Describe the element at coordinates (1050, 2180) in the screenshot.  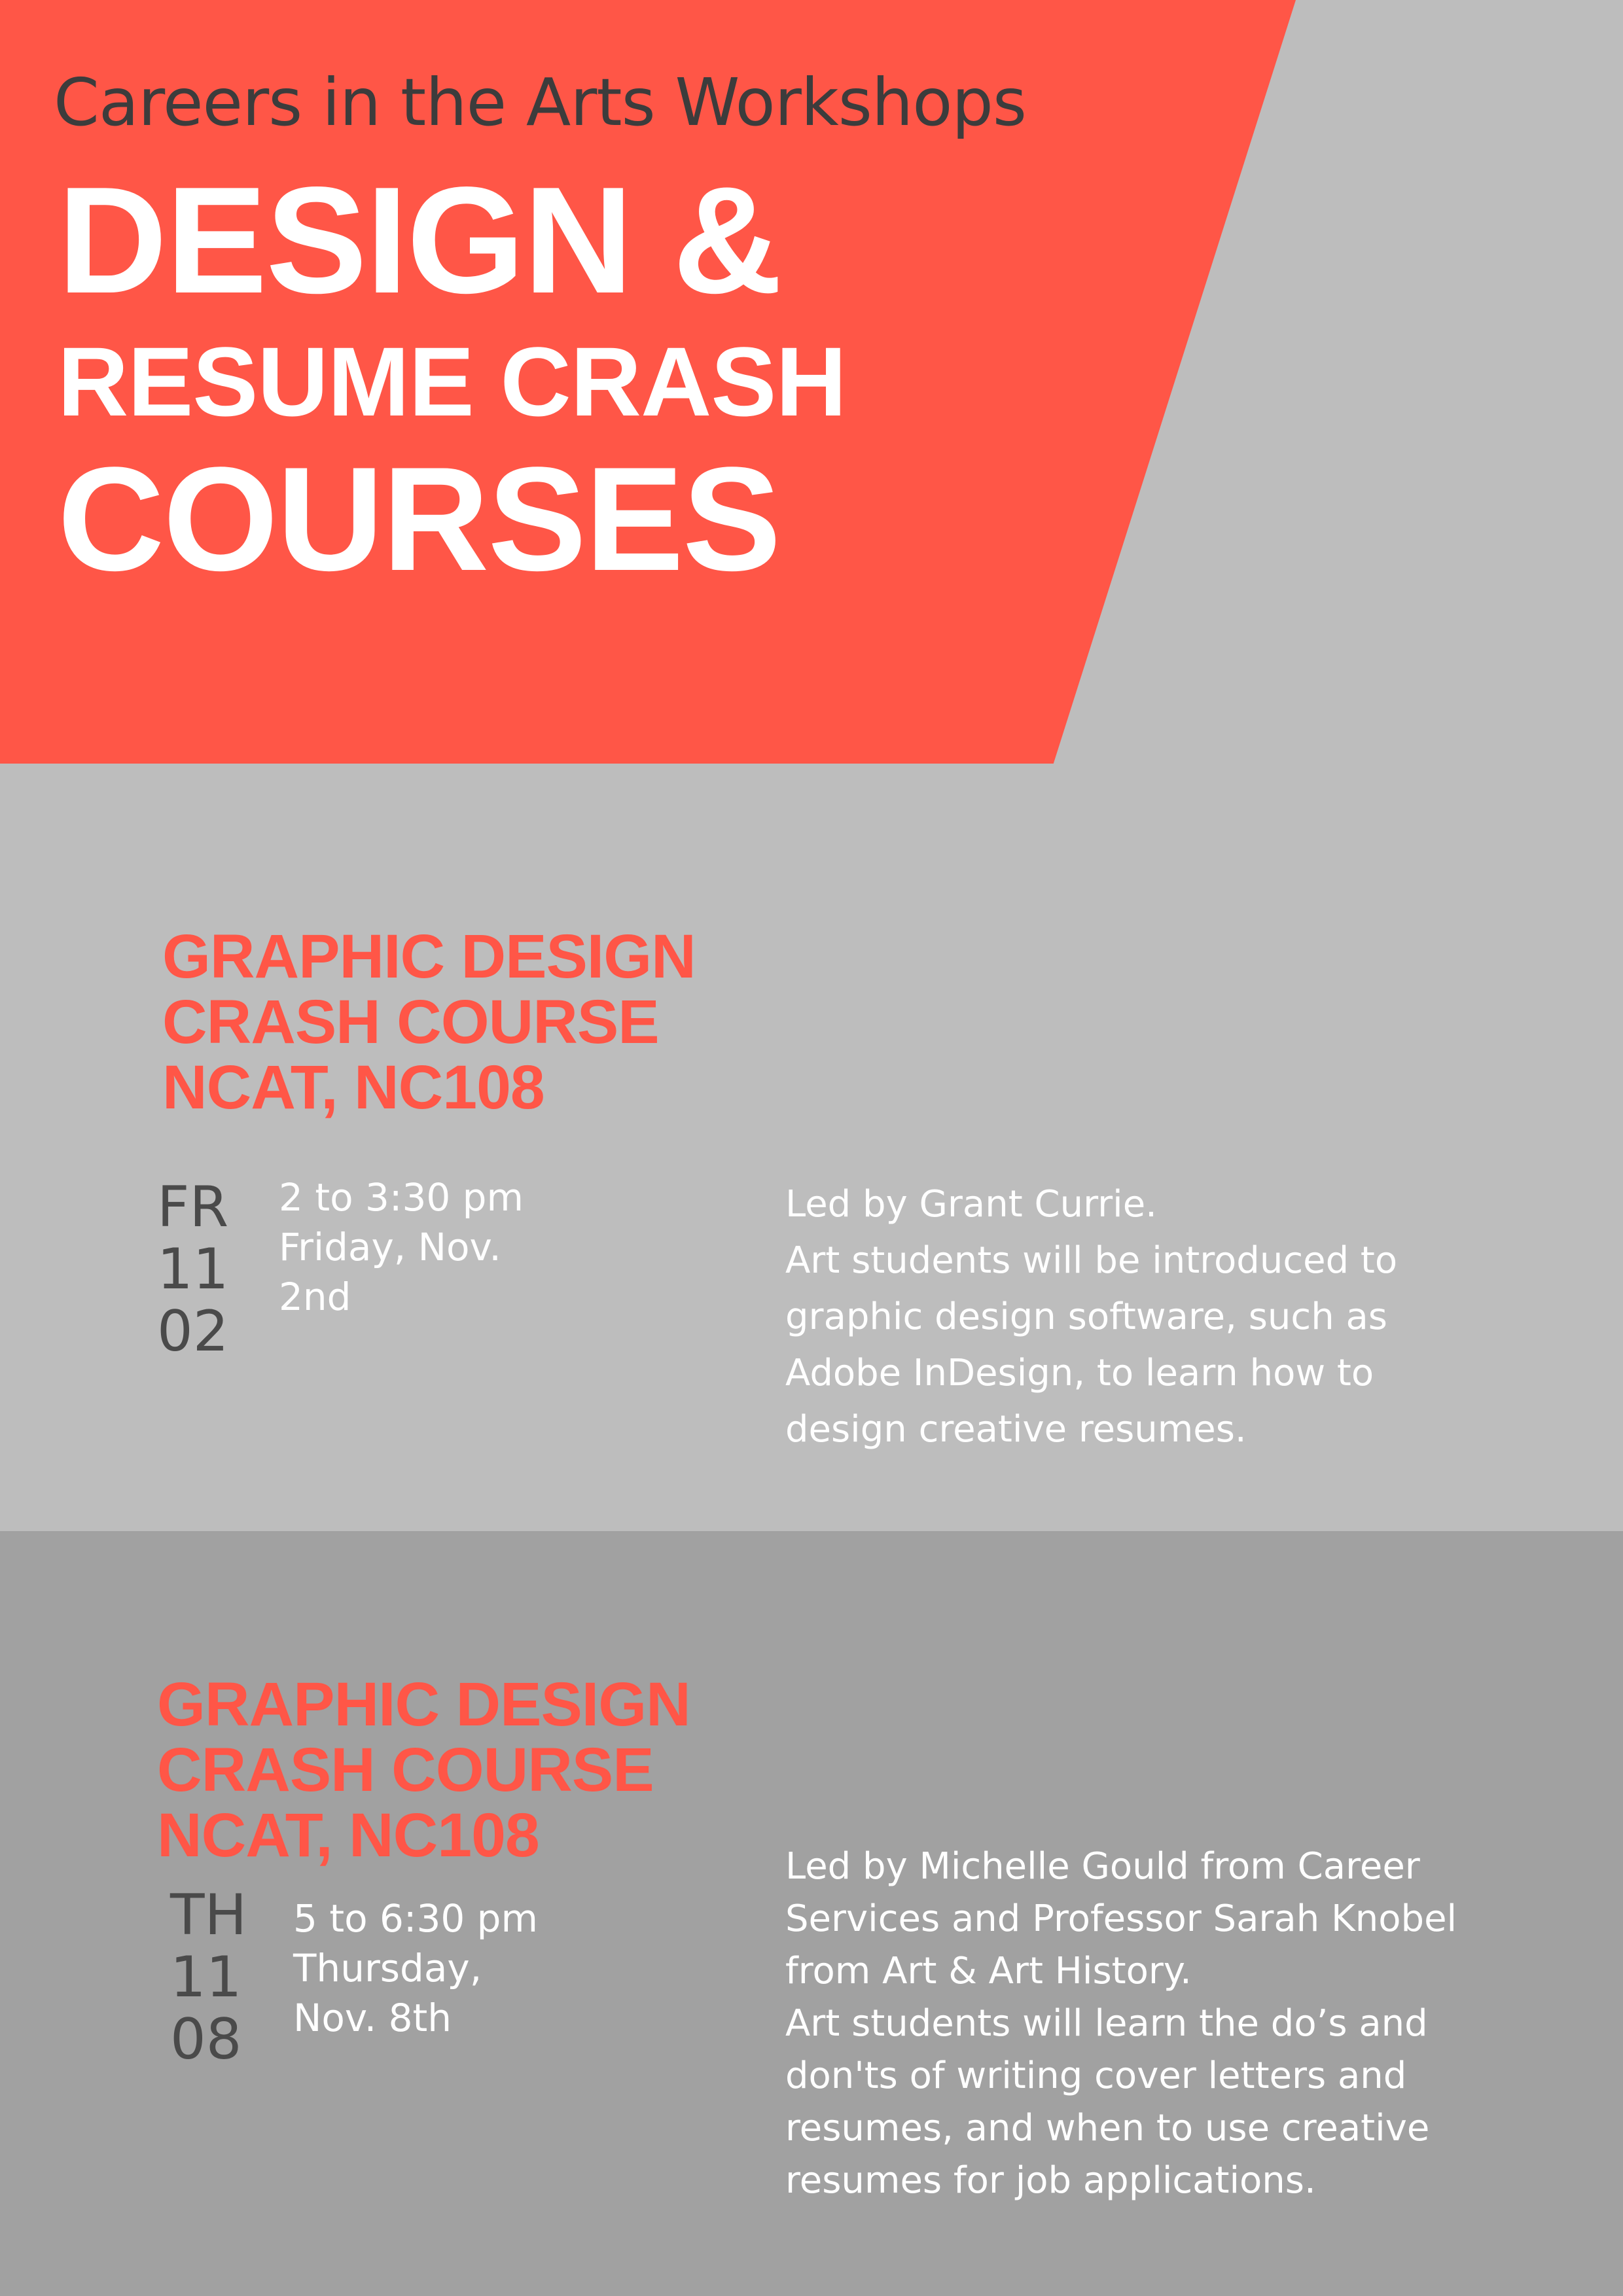
I see `event-2-description-line: resumes for job applications.` at that location.